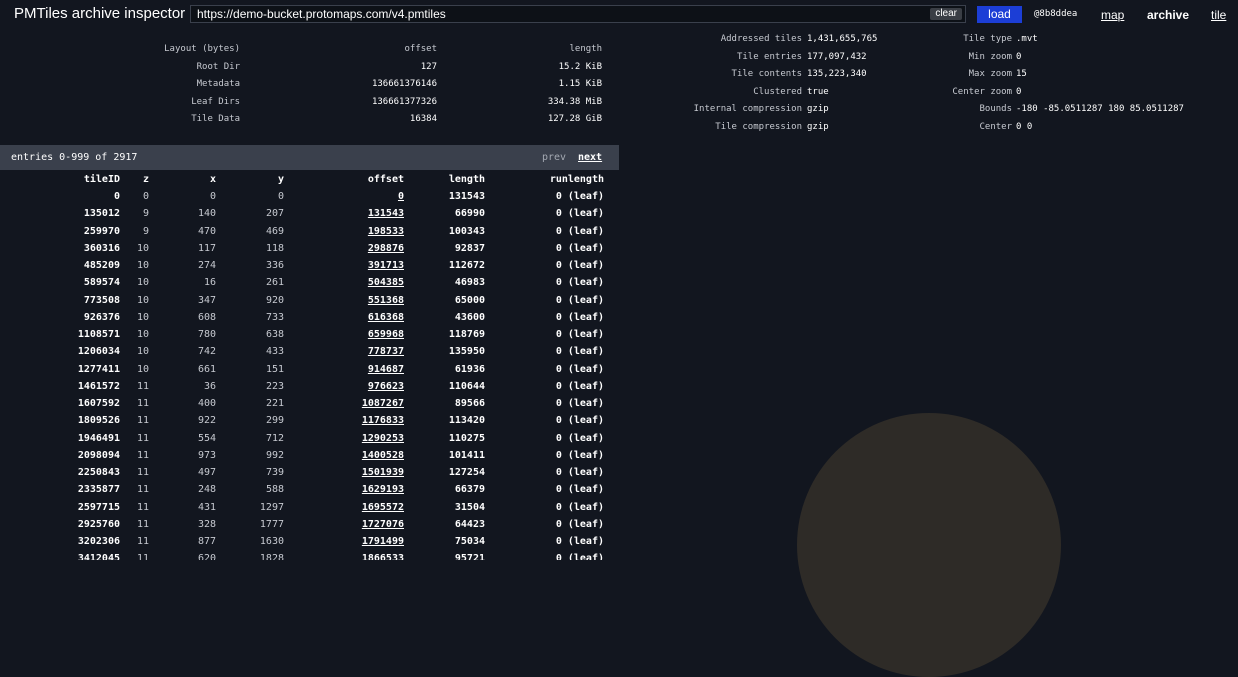 This screenshot has width=1238, height=677. Describe the element at coordinates (995, 127) in the screenshot. I see `info-label: Center` at that location.